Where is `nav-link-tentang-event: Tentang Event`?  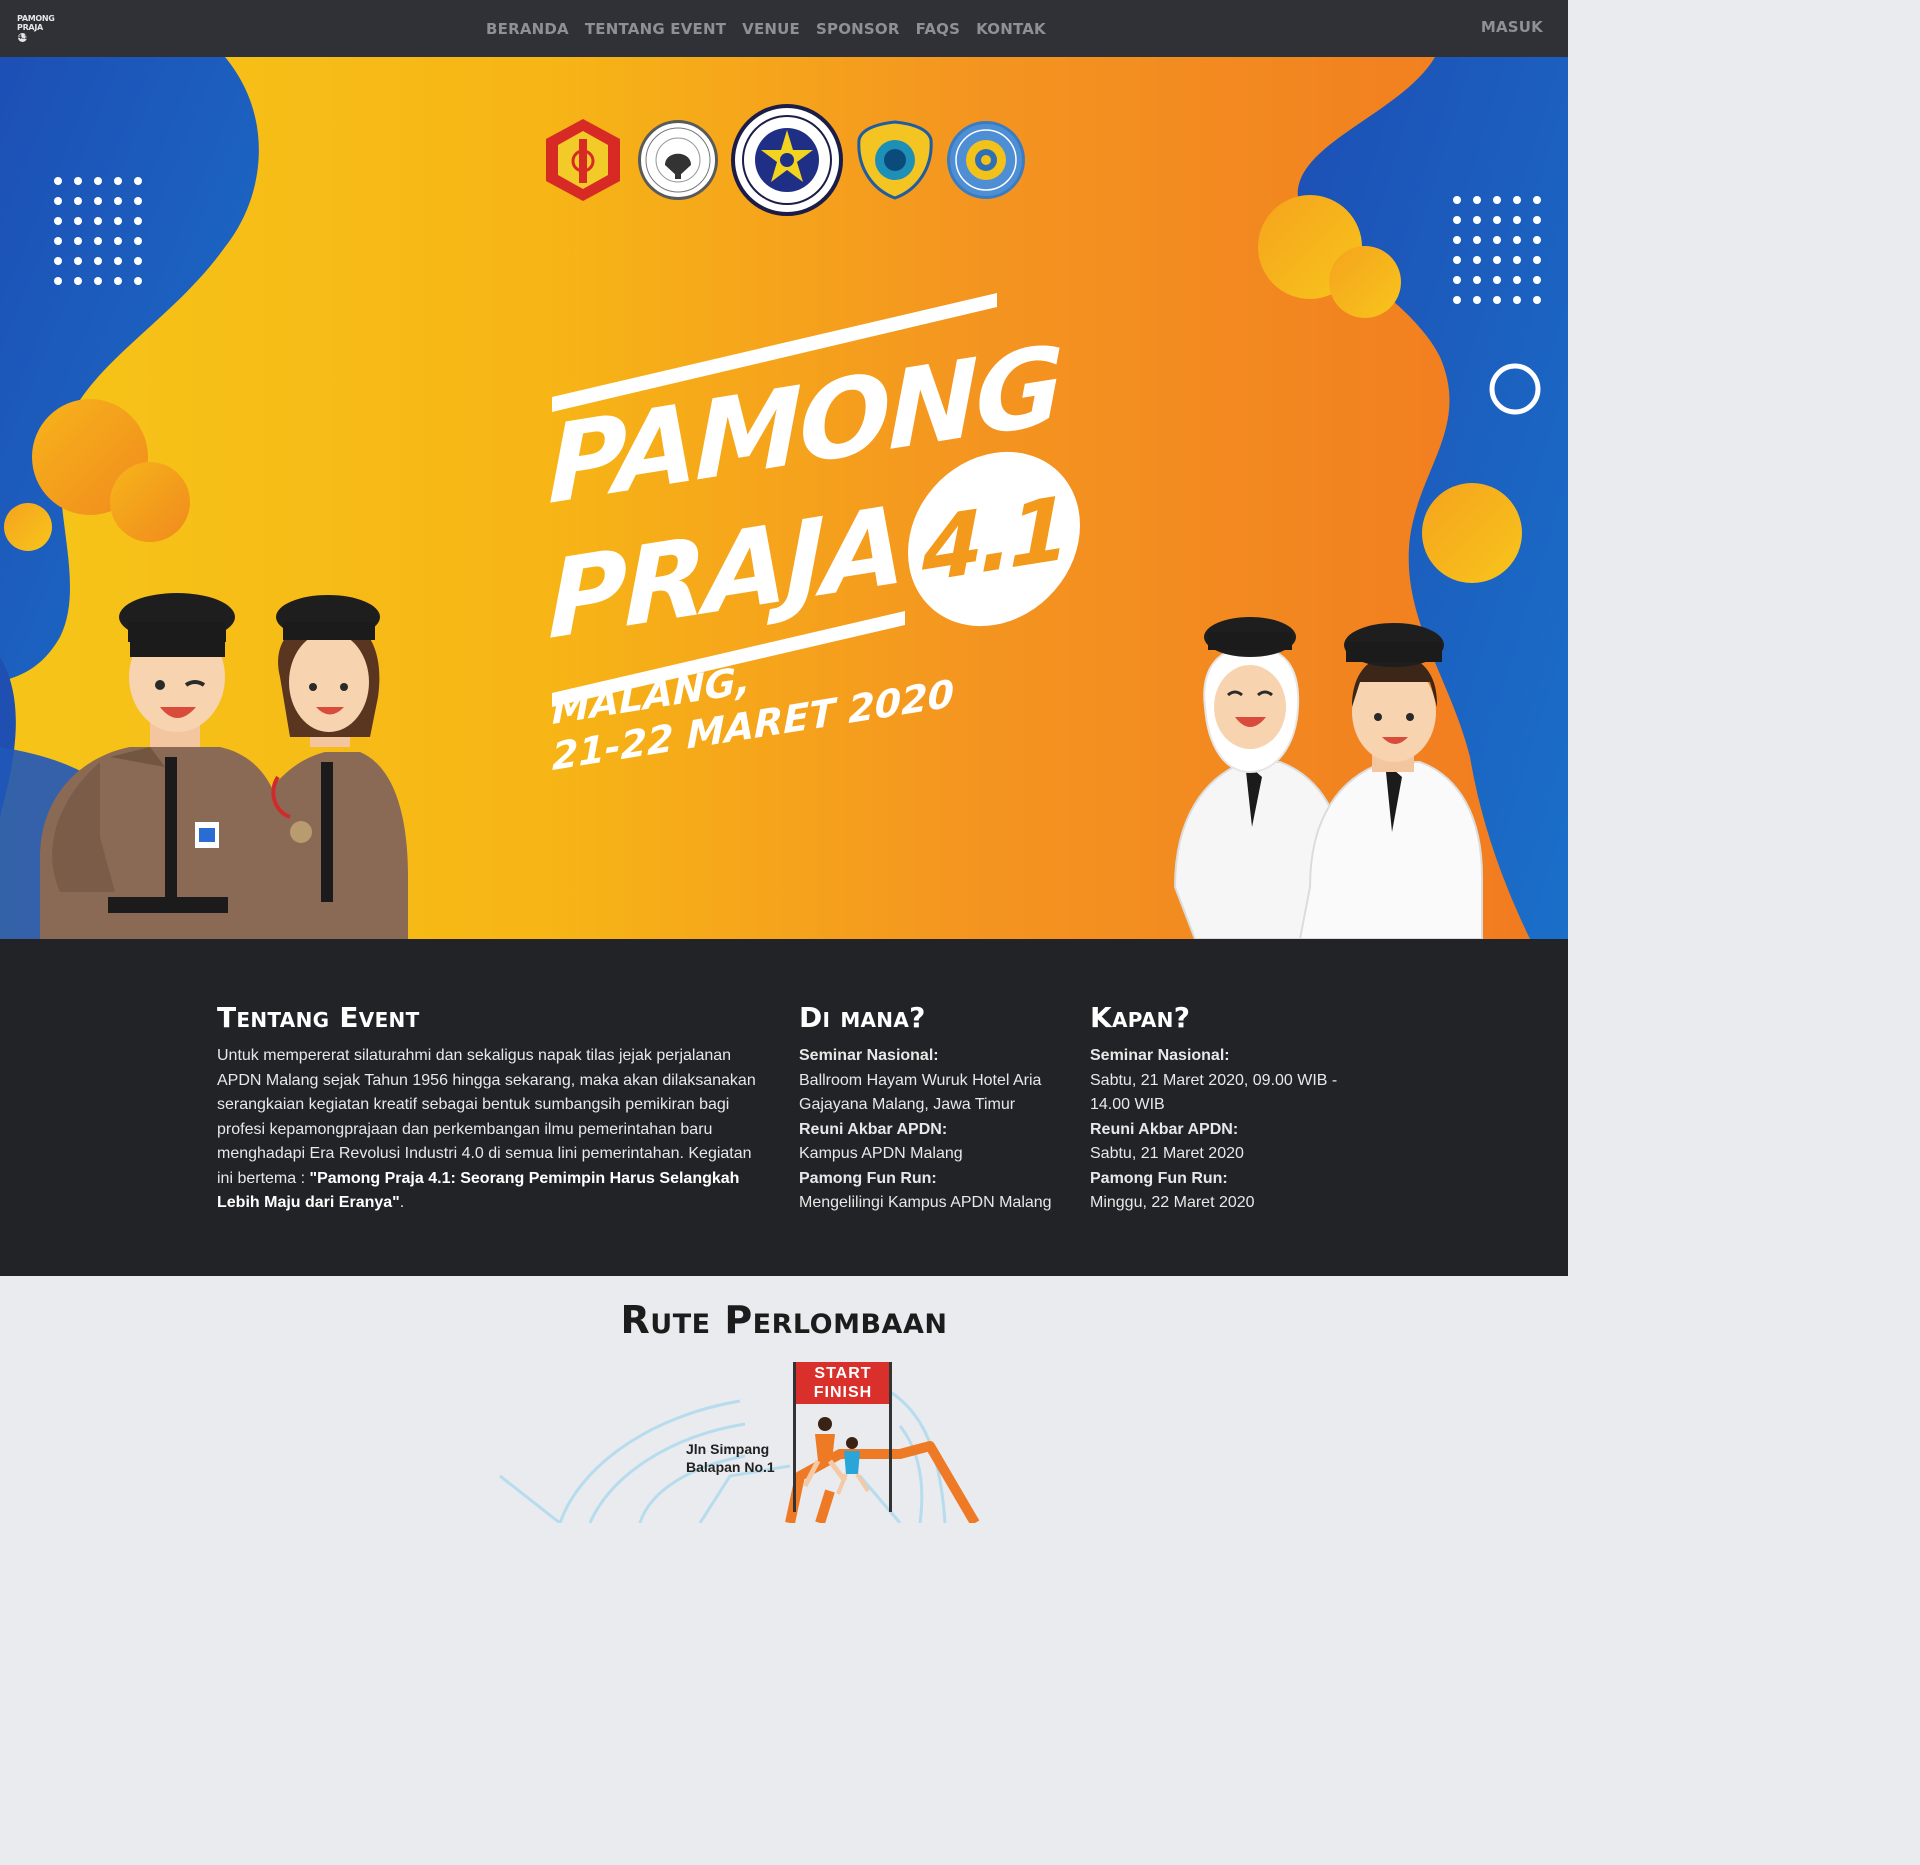
nav-link-tentang-event: Tentang Event is located at coordinates (655, 29).